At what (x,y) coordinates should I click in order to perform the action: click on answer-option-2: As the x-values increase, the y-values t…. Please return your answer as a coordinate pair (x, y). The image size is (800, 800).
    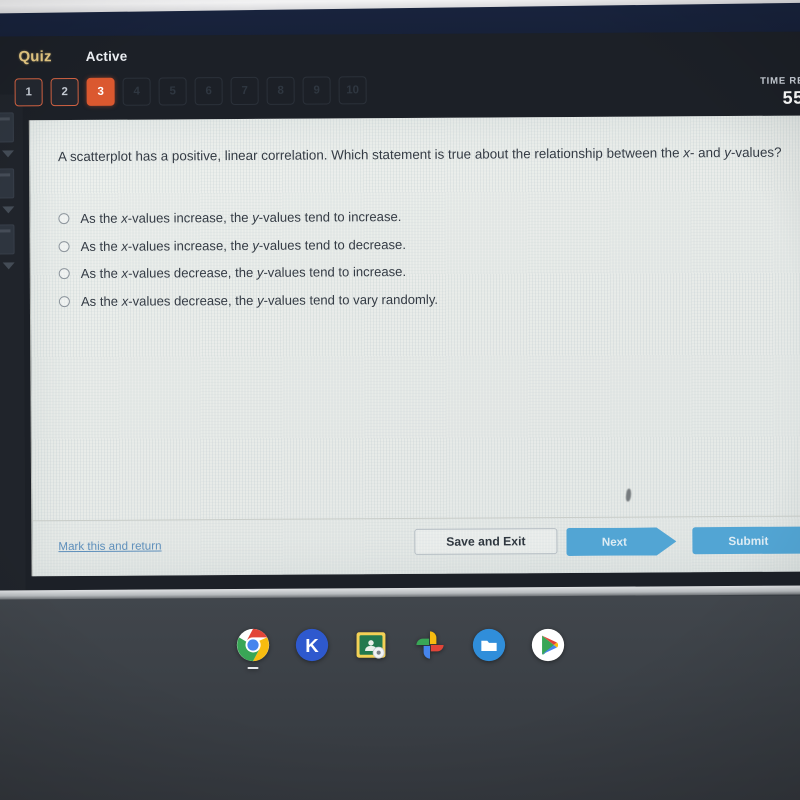
    Looking at the image, I should click on (429, 244).